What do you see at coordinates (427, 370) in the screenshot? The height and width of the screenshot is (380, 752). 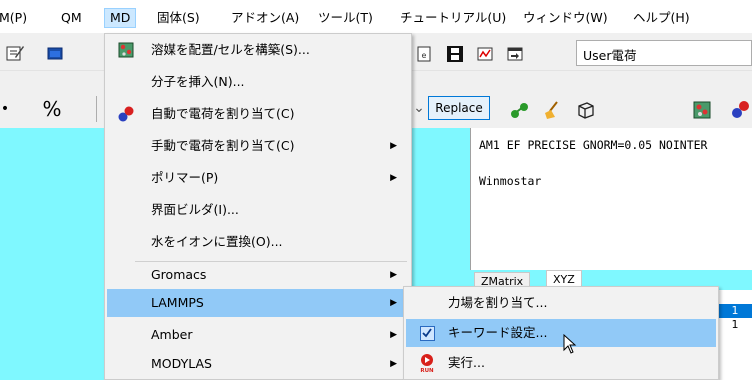 I see `svg-text: RUN` at bounding box center [427, 370].